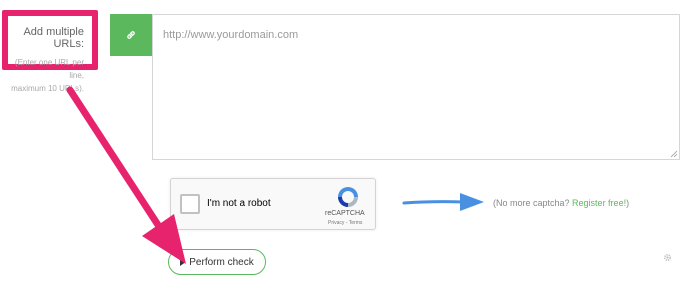 The width and height of the screenshot is (700, 288). What do you see at coordinates (533, 203) in the screenshot?
I see `register-prompt-text: (No more captcha?` at bounding box center [533, 203].